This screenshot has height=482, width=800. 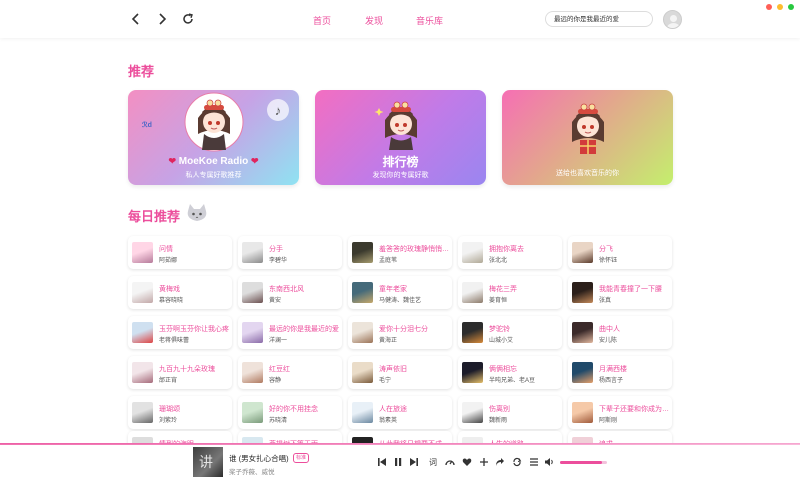 I want to click on song-artist: 老蒋俱味蕾, so click(x=174, y=341).